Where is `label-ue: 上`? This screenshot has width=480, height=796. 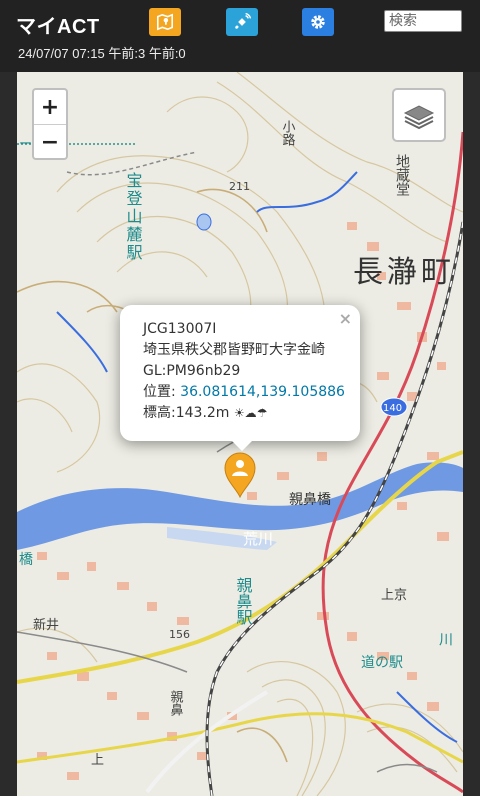 label-ue: 上 is located at coordinates (97, 760).